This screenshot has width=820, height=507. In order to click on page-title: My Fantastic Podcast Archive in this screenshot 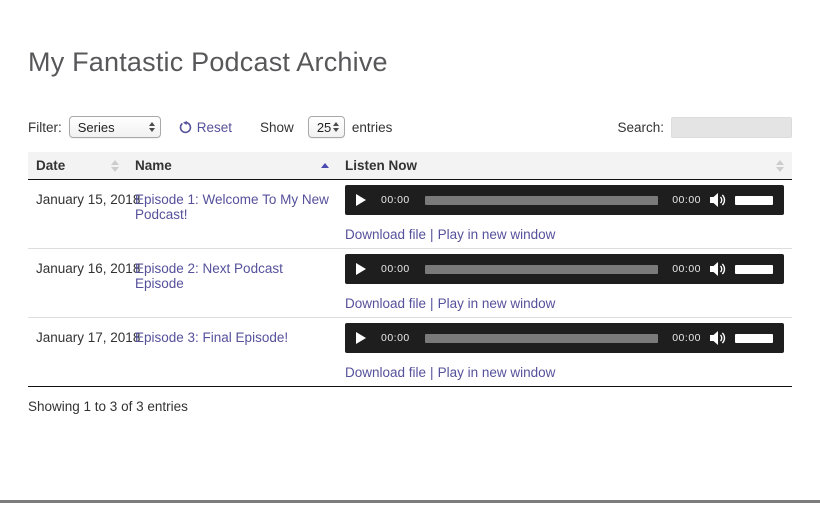, I will do `click(208, 62)`.